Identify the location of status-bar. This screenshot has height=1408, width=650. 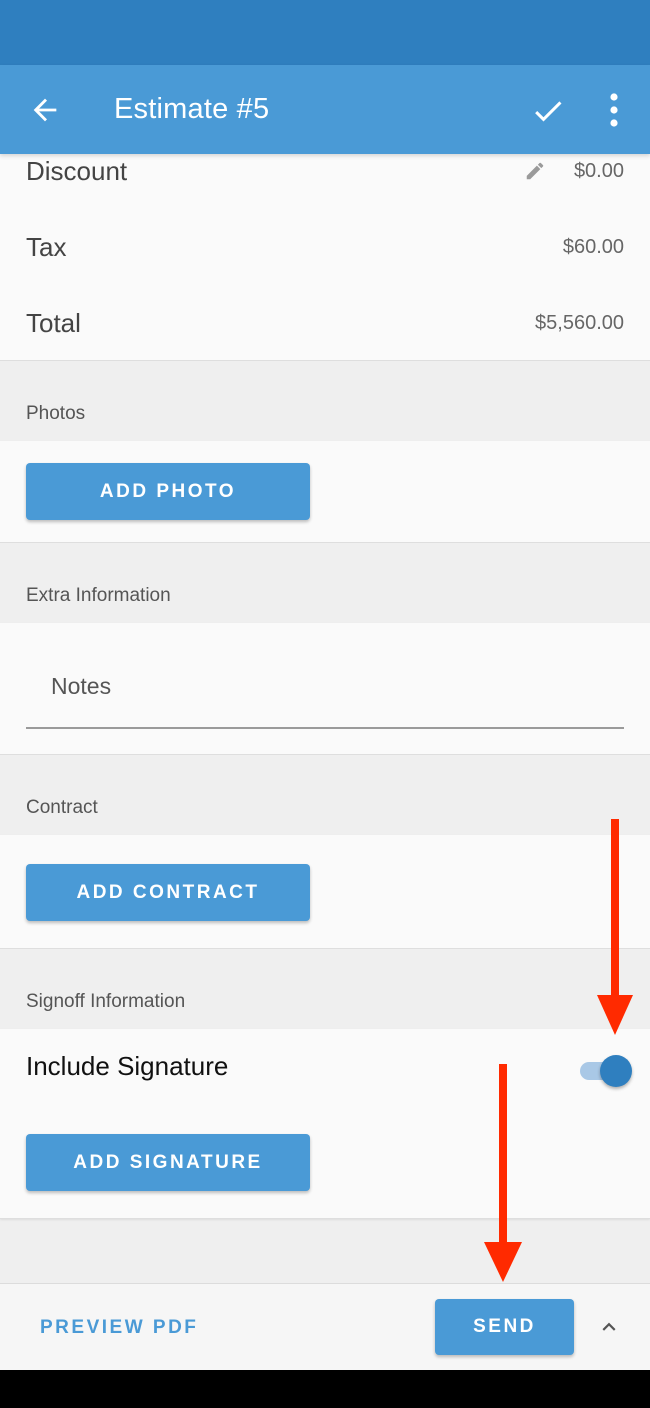
(325, 32).